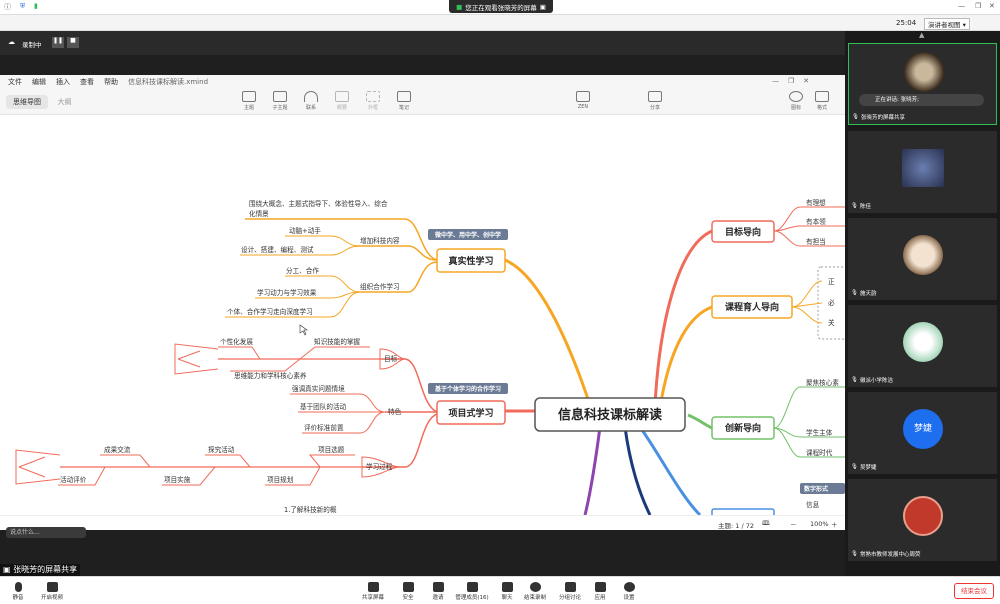 The width and height of the screenshot is (1000, 604). I want to click on cat2-feat-c: 评价标准前置, so click(324, 427).